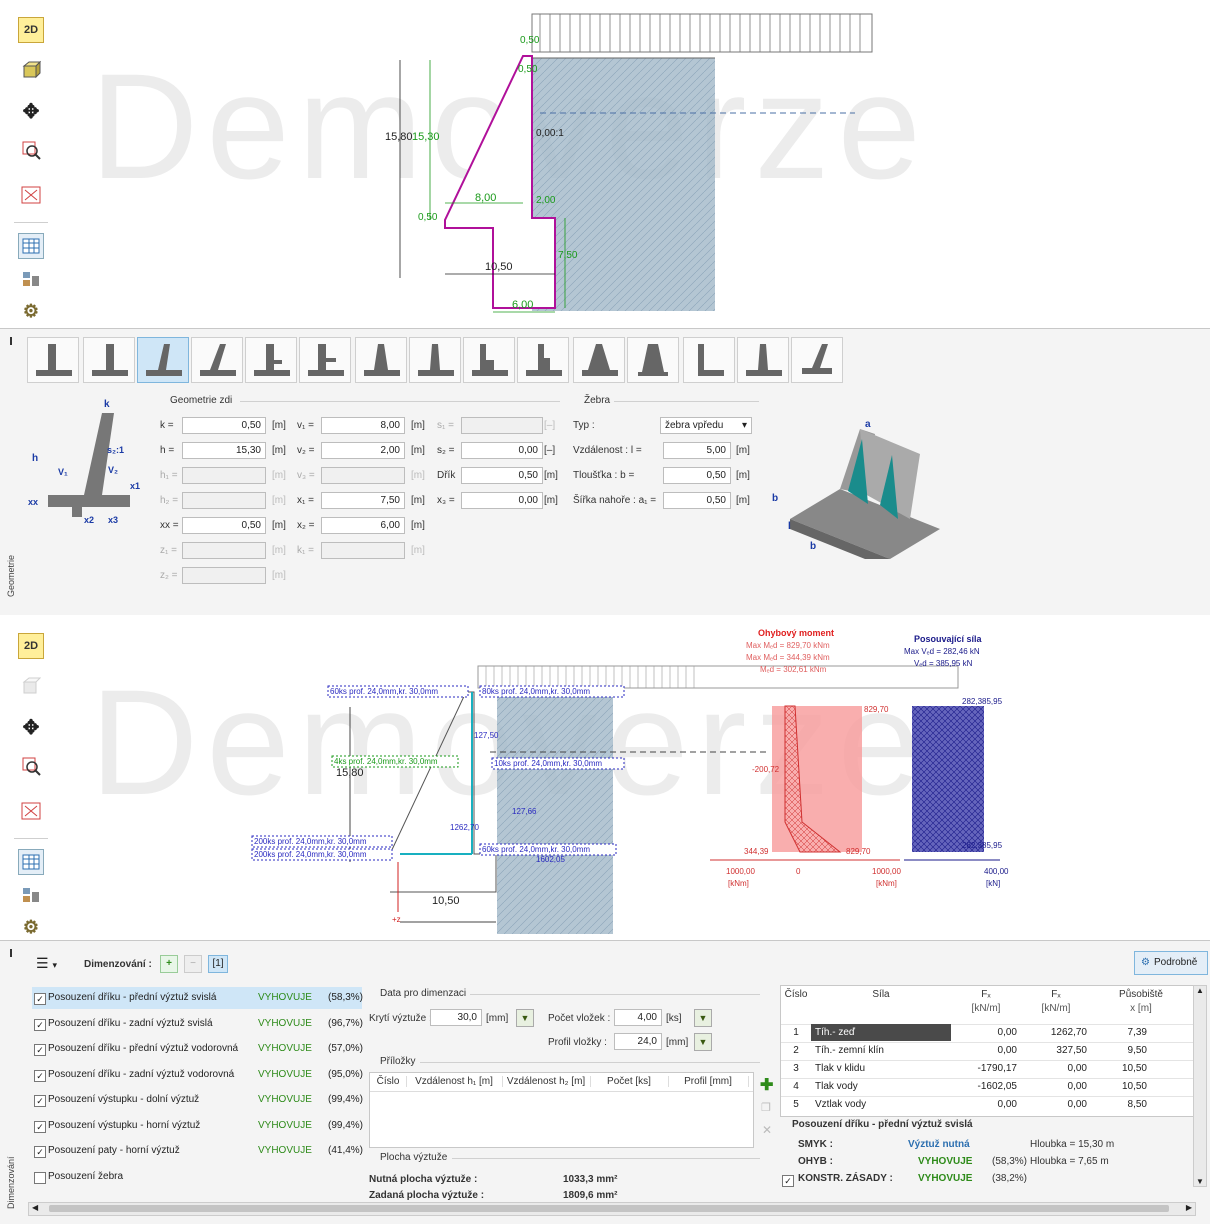 The image size is (1210, 1224). Describe the element at coordinates (697, 500) in the screenshot. I see `rib-width-field: 0,50` at that location.